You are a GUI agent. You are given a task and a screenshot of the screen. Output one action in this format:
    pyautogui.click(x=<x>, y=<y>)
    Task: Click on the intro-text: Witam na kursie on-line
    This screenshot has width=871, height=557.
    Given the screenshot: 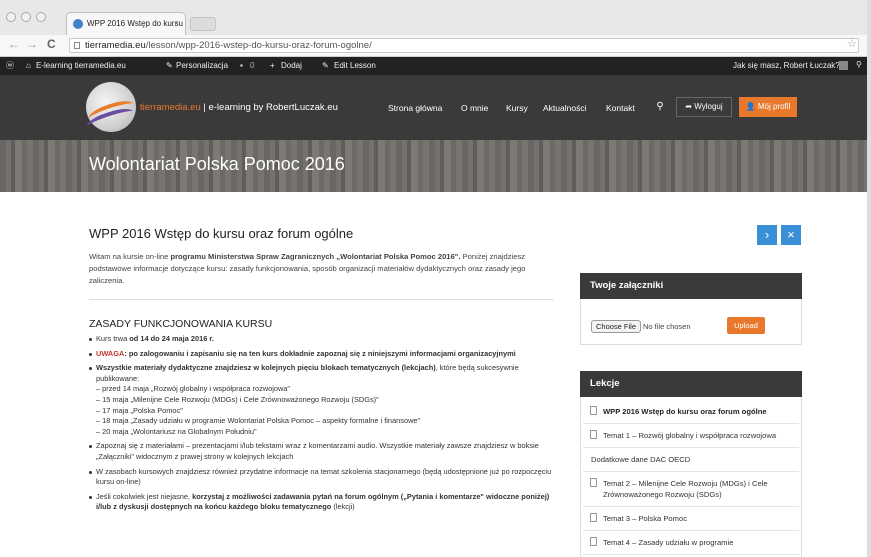 What is the action you would take?
    pyautogui.click(x=130, y=256)
    